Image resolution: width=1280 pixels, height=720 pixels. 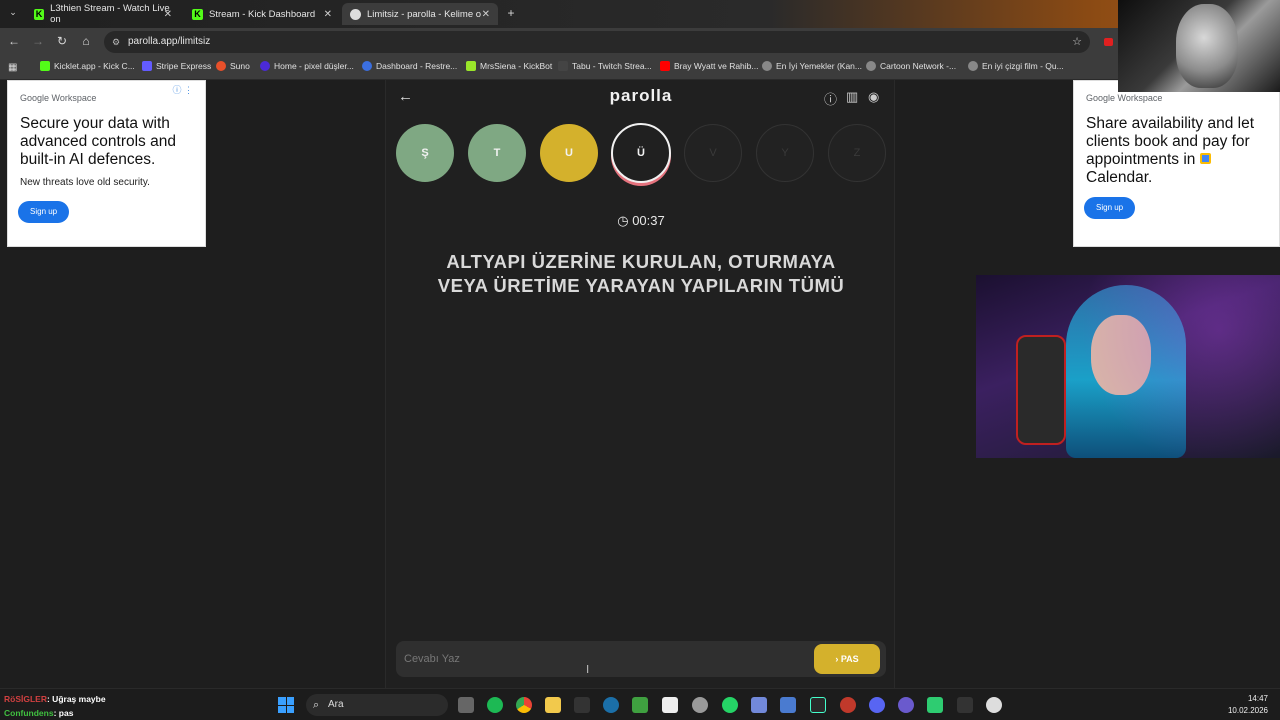 I want to click on ad-brand: Google Workspace, so click(x=1124, y=98).